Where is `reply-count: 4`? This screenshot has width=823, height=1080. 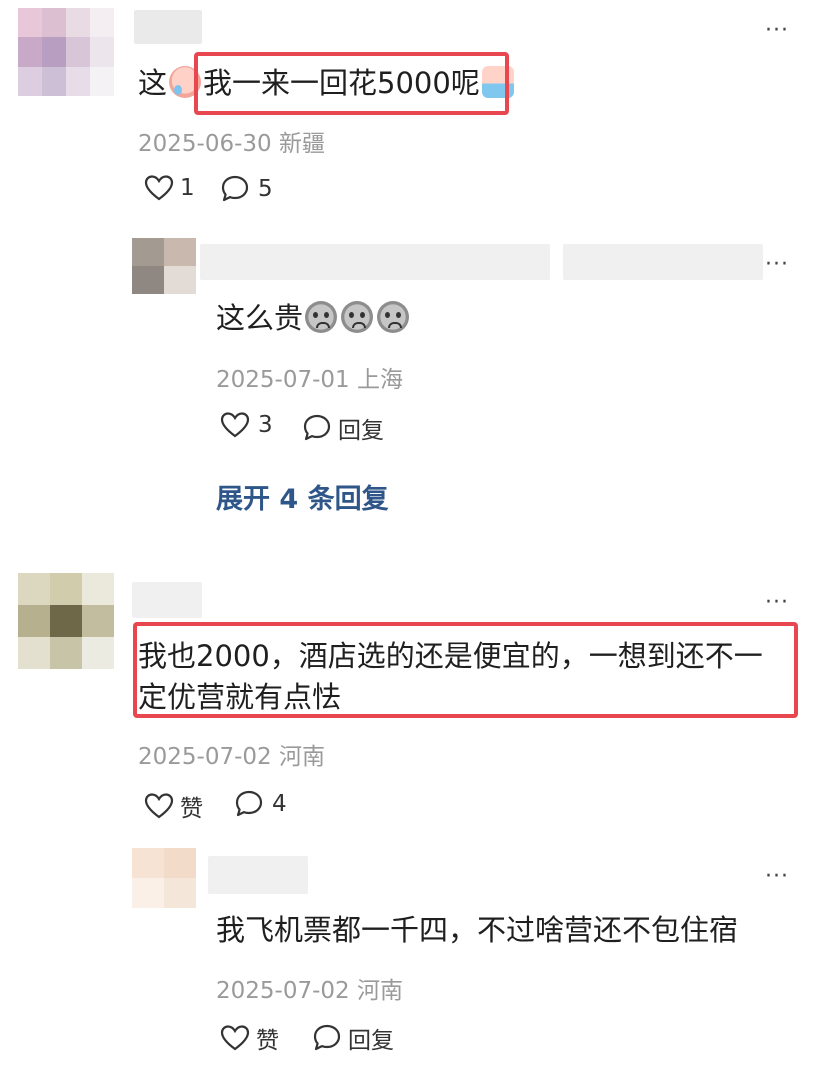 reply-count: 4 is located at coordinates (279, 804).